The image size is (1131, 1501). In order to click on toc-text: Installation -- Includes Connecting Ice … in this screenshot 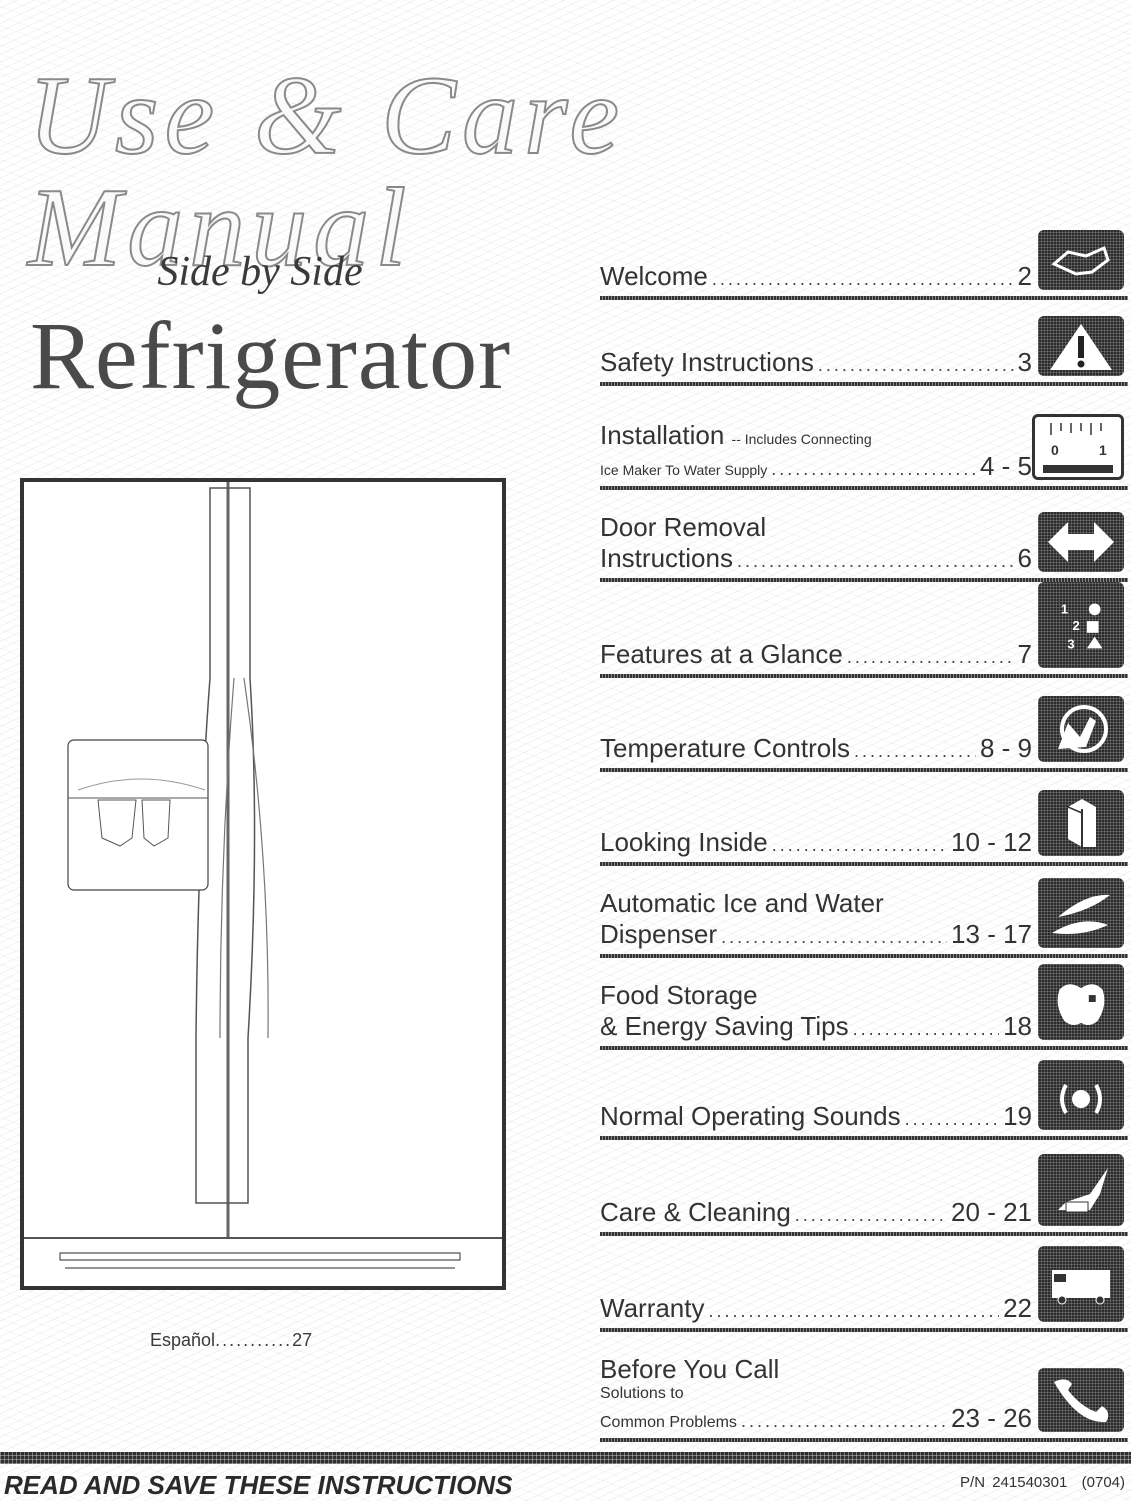, I will do `click(816, 451)`.